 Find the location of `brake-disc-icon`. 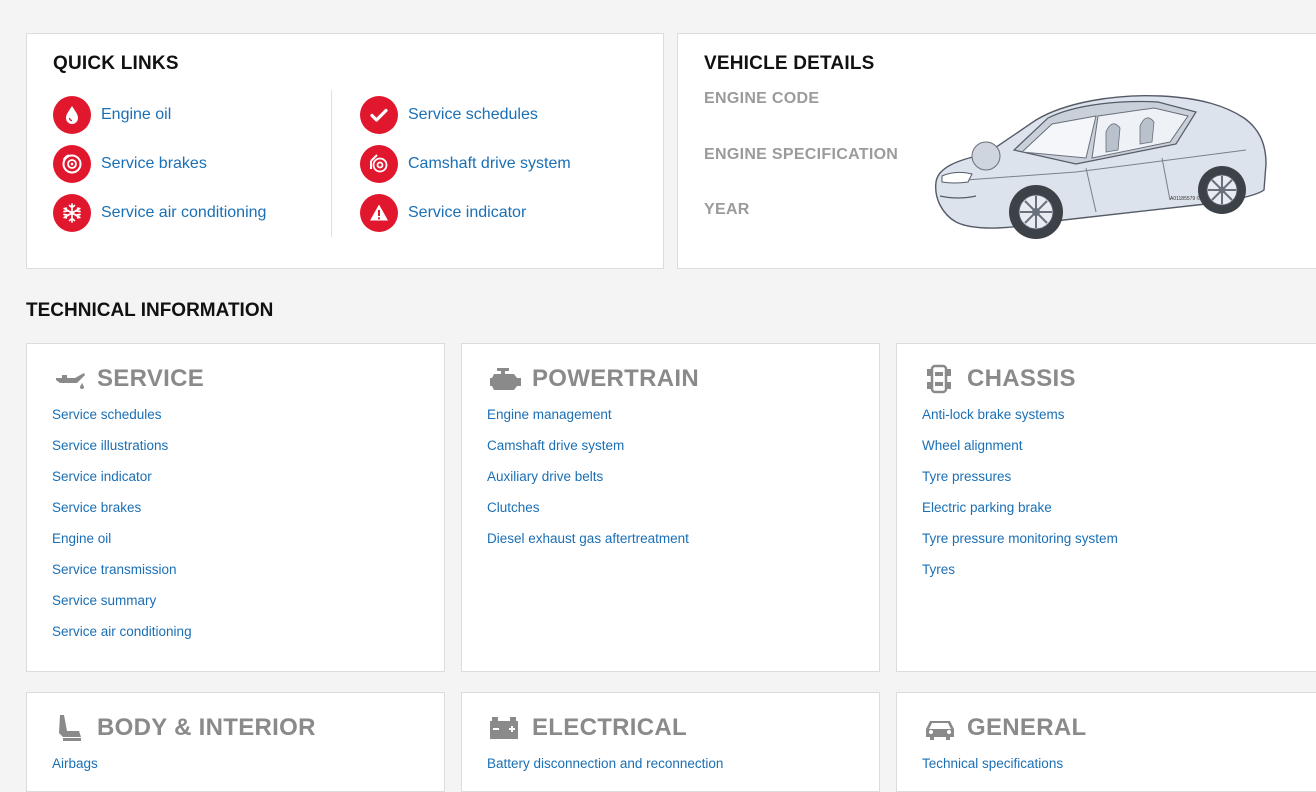

brake-disc-icon is located at coordinates (72, 163).